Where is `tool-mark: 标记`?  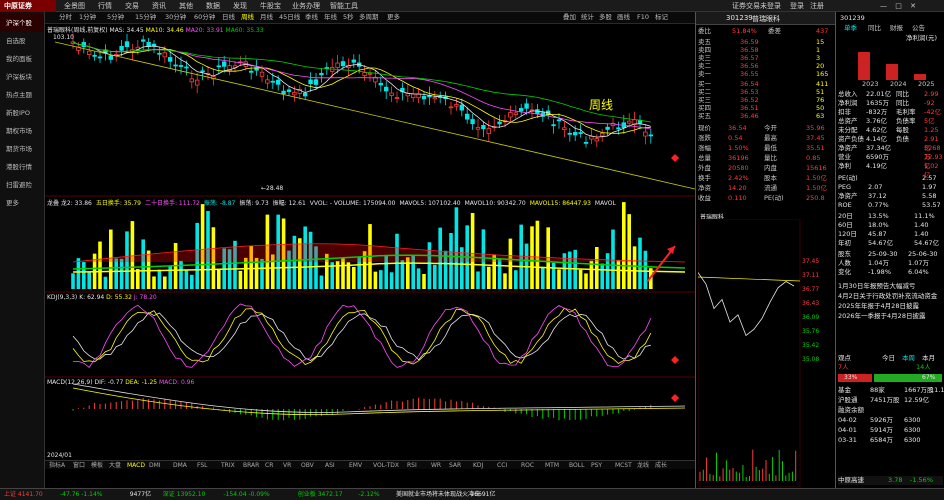
tool-mark: 标记 is located at coordinates (661, 17).